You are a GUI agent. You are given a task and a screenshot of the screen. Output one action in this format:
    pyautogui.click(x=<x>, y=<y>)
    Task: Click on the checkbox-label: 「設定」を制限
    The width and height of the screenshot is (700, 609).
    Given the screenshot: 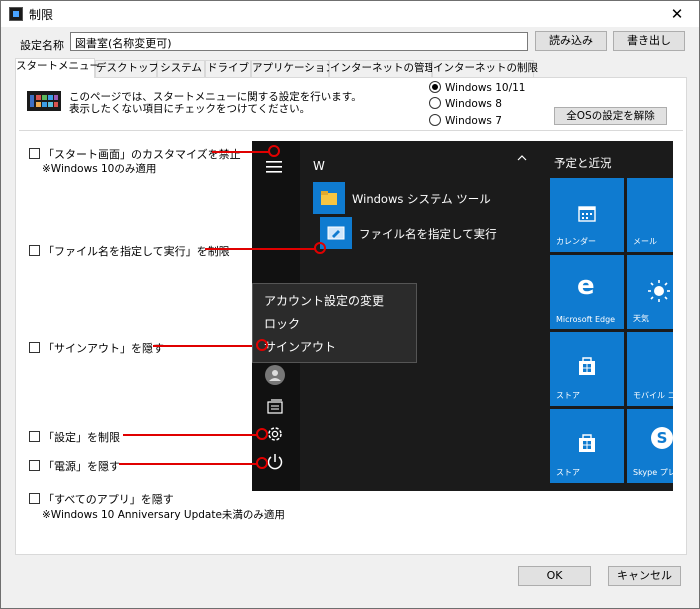 What is the action you would take?
    pyautogui.click(x=81, y=437)
    